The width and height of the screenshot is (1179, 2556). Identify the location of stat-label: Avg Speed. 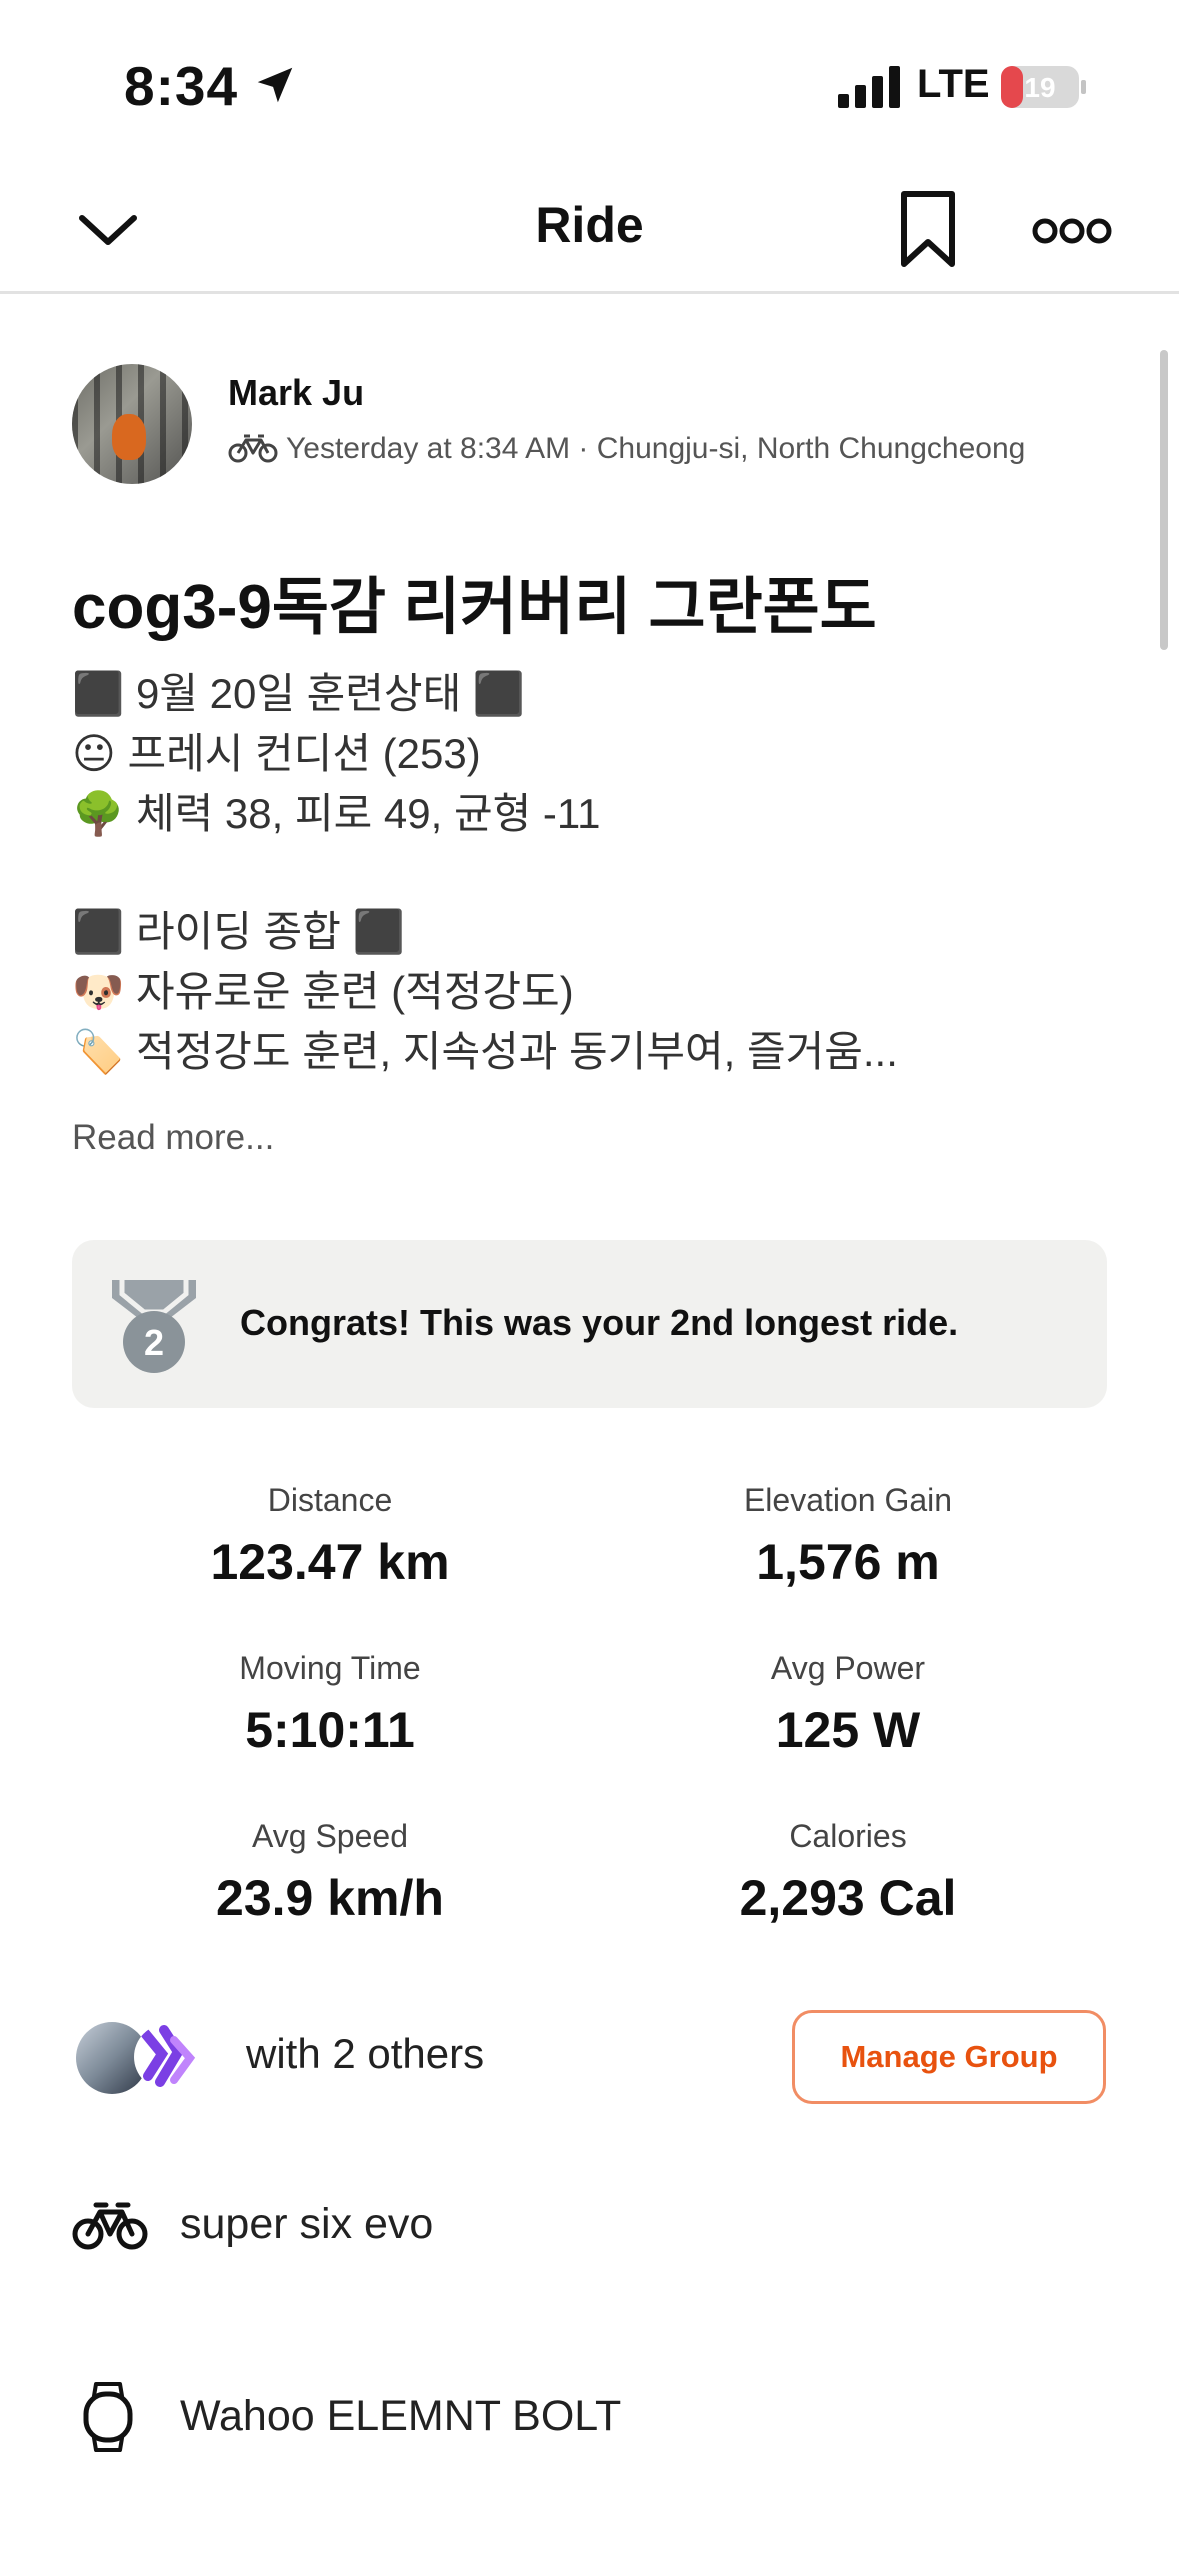
(330, 1836).